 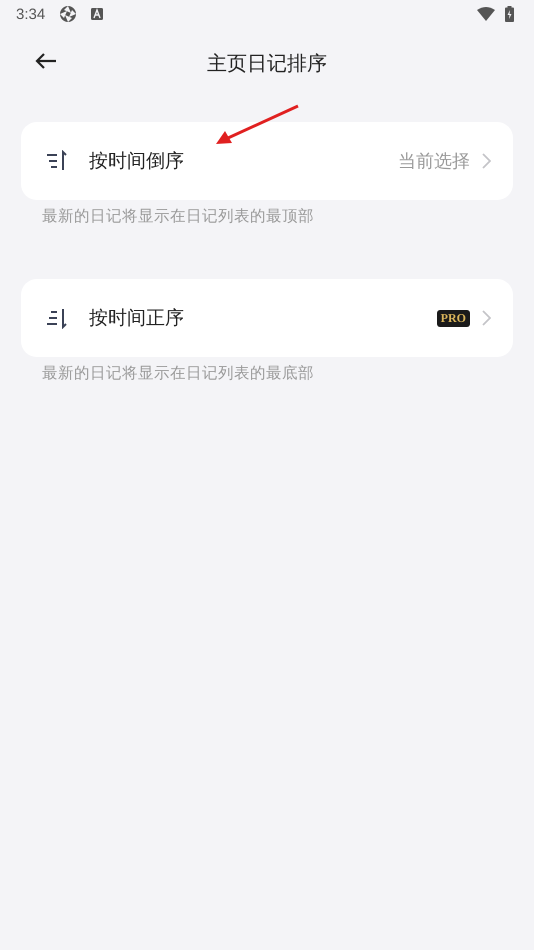 I want to click on wifi-icon, so click(x=486, y=14).